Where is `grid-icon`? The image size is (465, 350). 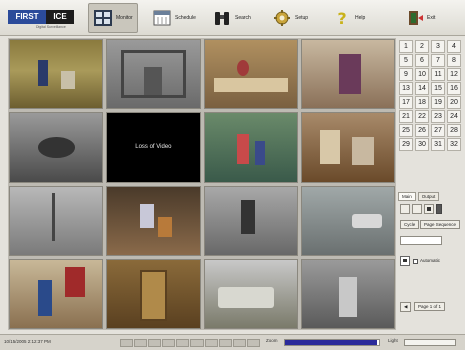 grid-icon is located at coordinates (103, 18).